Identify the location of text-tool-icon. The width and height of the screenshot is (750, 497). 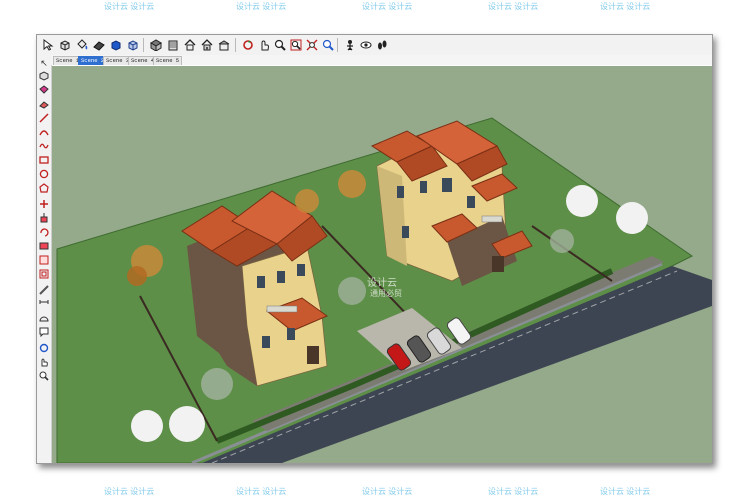
(44, 333).